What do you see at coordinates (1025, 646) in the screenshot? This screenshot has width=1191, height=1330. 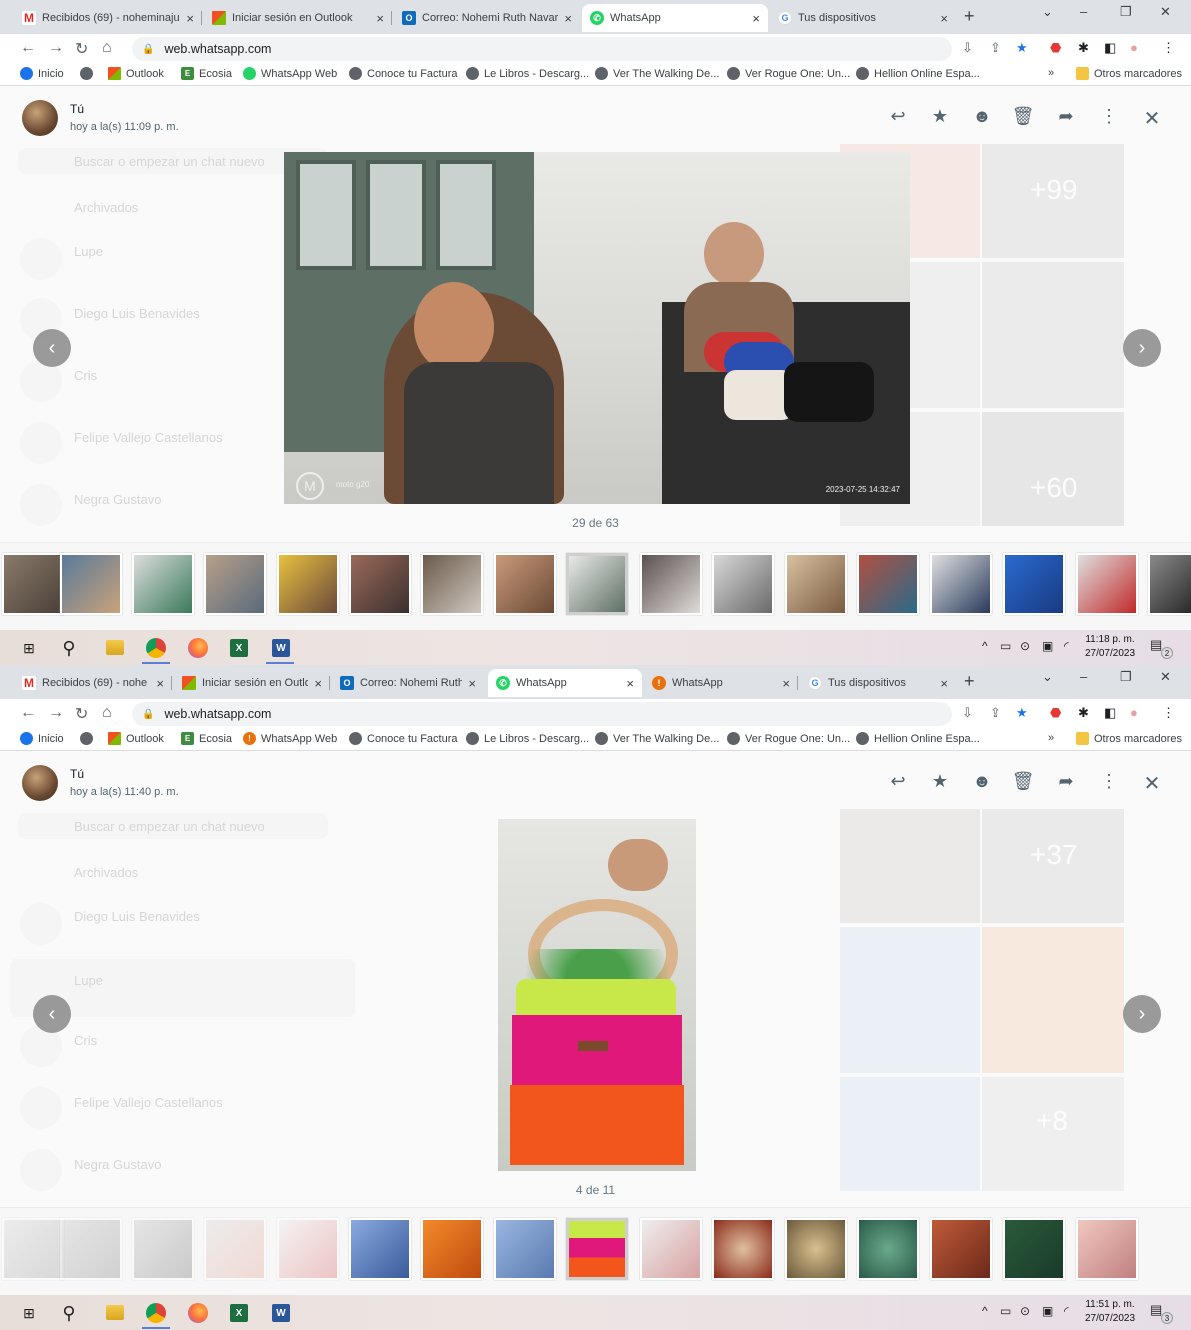 I see `meet-icon: ⊙` at bounding box center [1025, 646].